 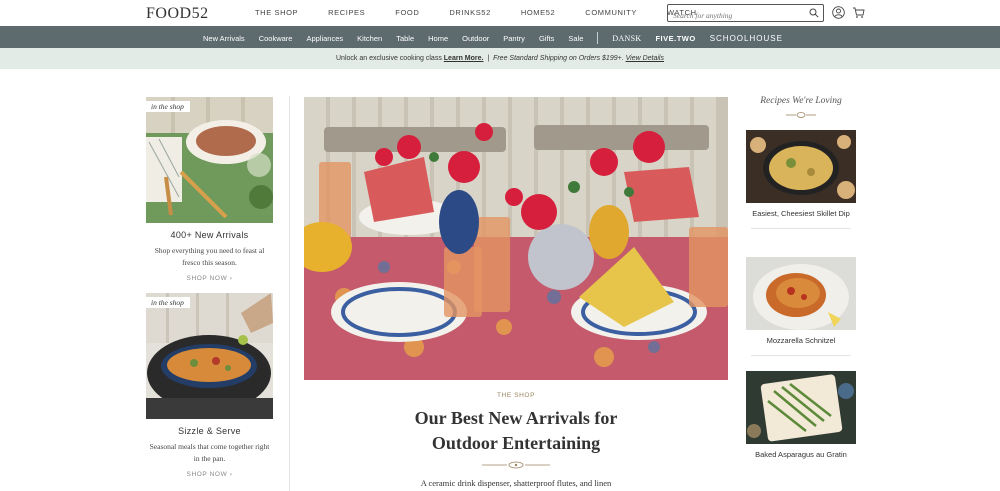 I want to click on hero-kicker: THE SHOP, so click(x=516, y=395).